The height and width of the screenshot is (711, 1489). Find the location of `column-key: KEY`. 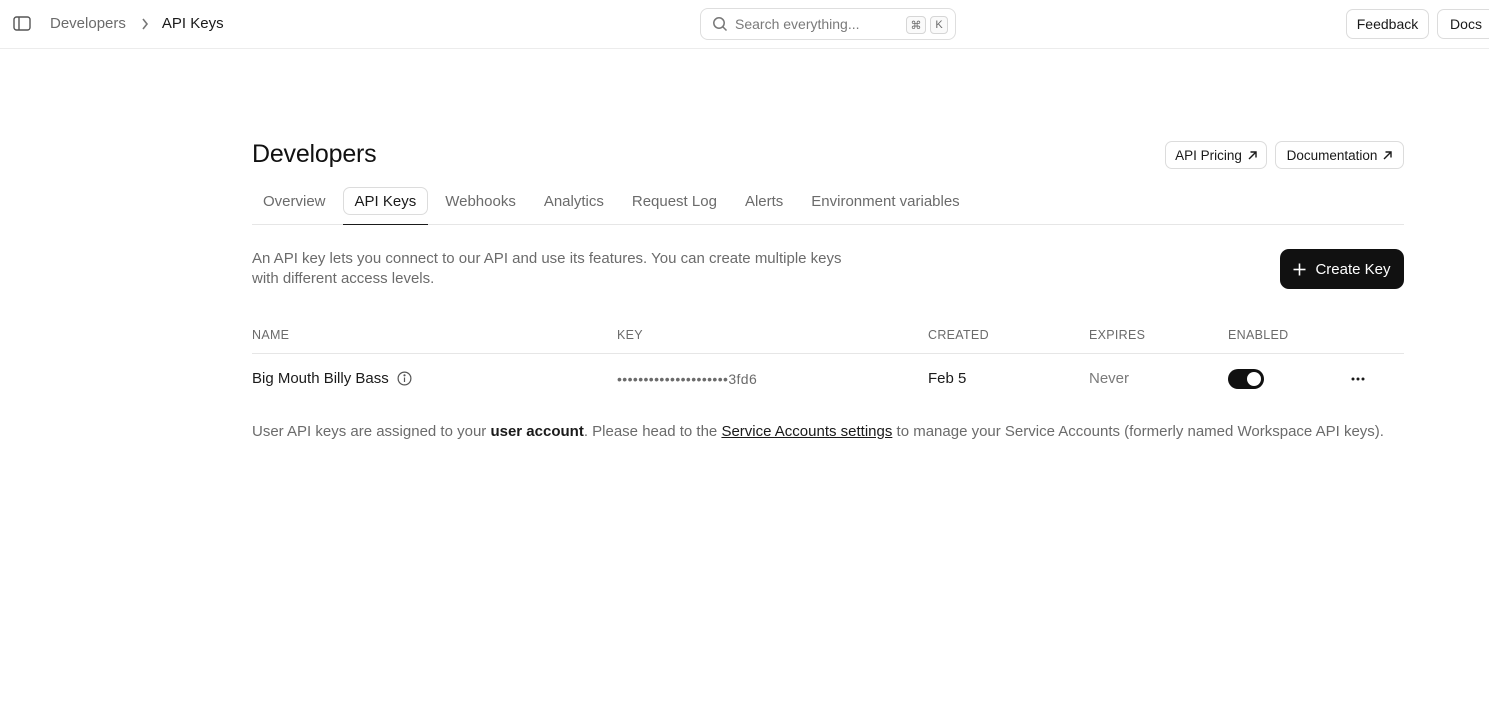

column-key: KEY is located at coordinates (630, 335).